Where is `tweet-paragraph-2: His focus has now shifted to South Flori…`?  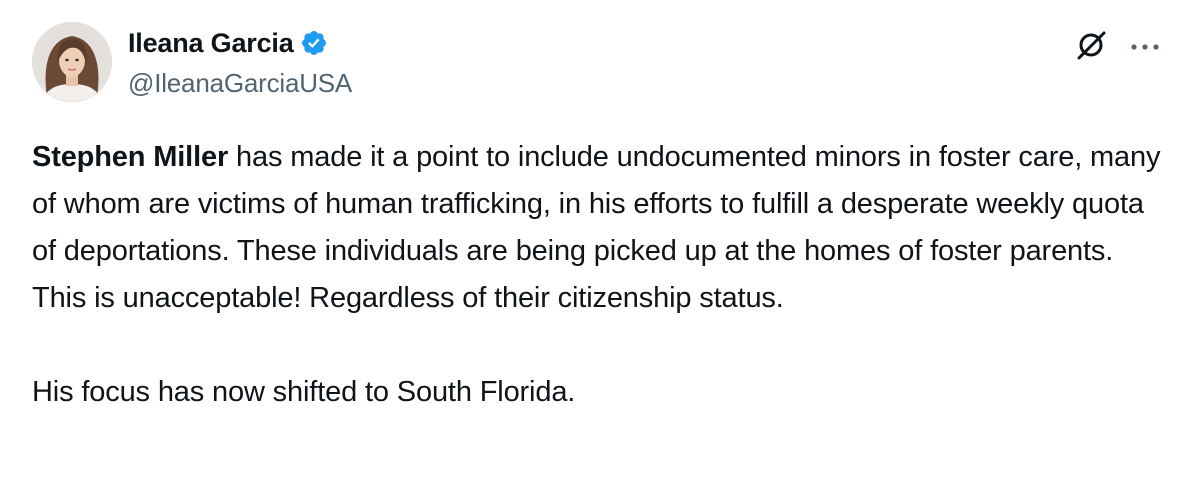 tweet-paragraph-2: His focus has now shifted to South Flori… is located at coordinates (304, 392).